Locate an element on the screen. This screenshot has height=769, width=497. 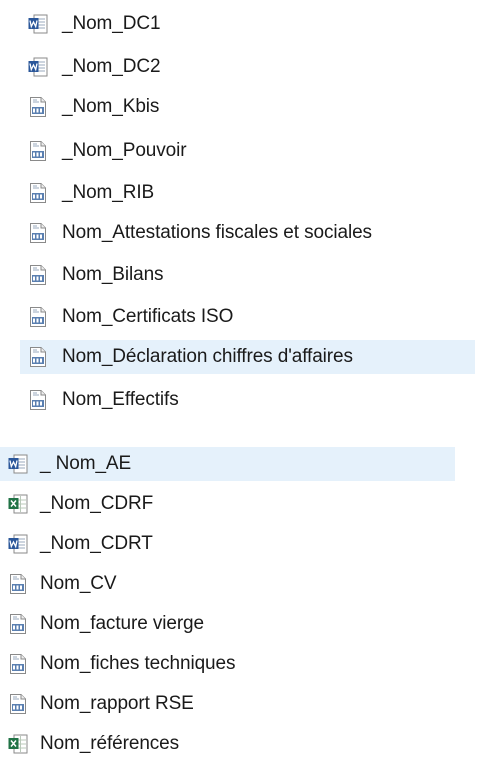
file-name: _Nom_Kbis is located at coordinates (111, 106).